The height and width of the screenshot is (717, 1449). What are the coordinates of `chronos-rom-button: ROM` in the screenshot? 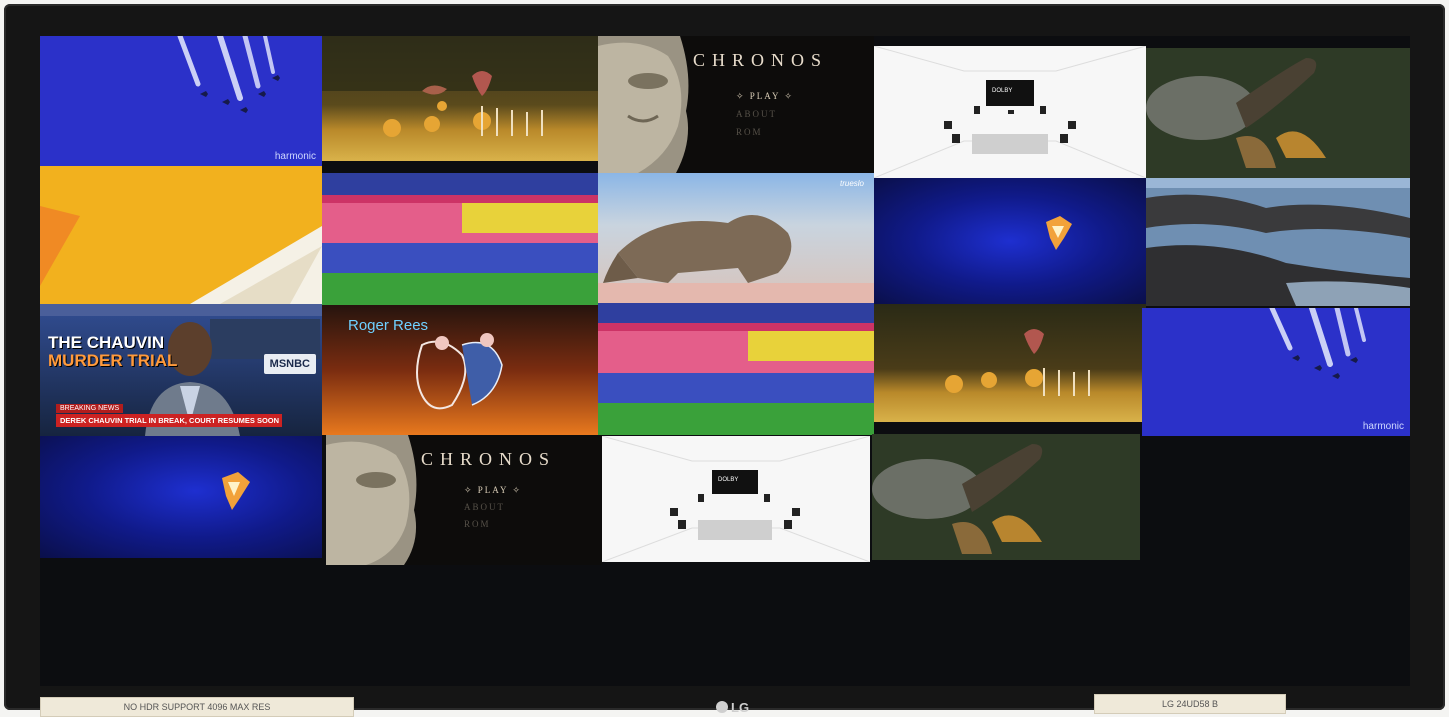 It's located at (749, 132).